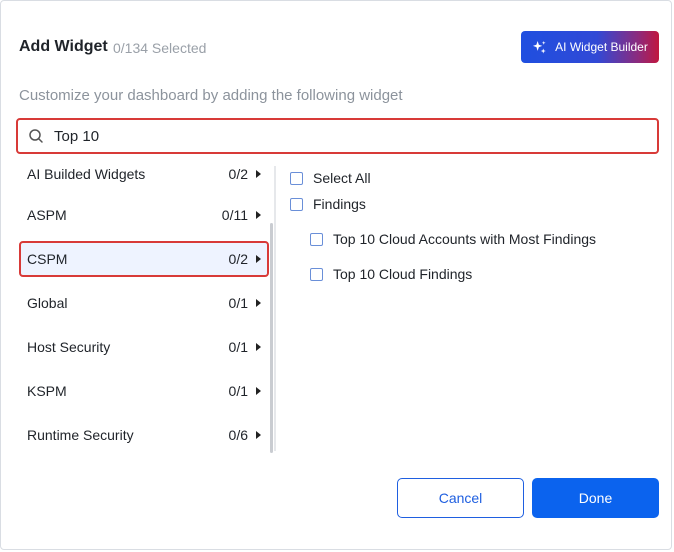 The image size is (674, 552). Describe the element at coordinates (47, 215) in the screenshot. I see `category-name: ASPM` at that location.